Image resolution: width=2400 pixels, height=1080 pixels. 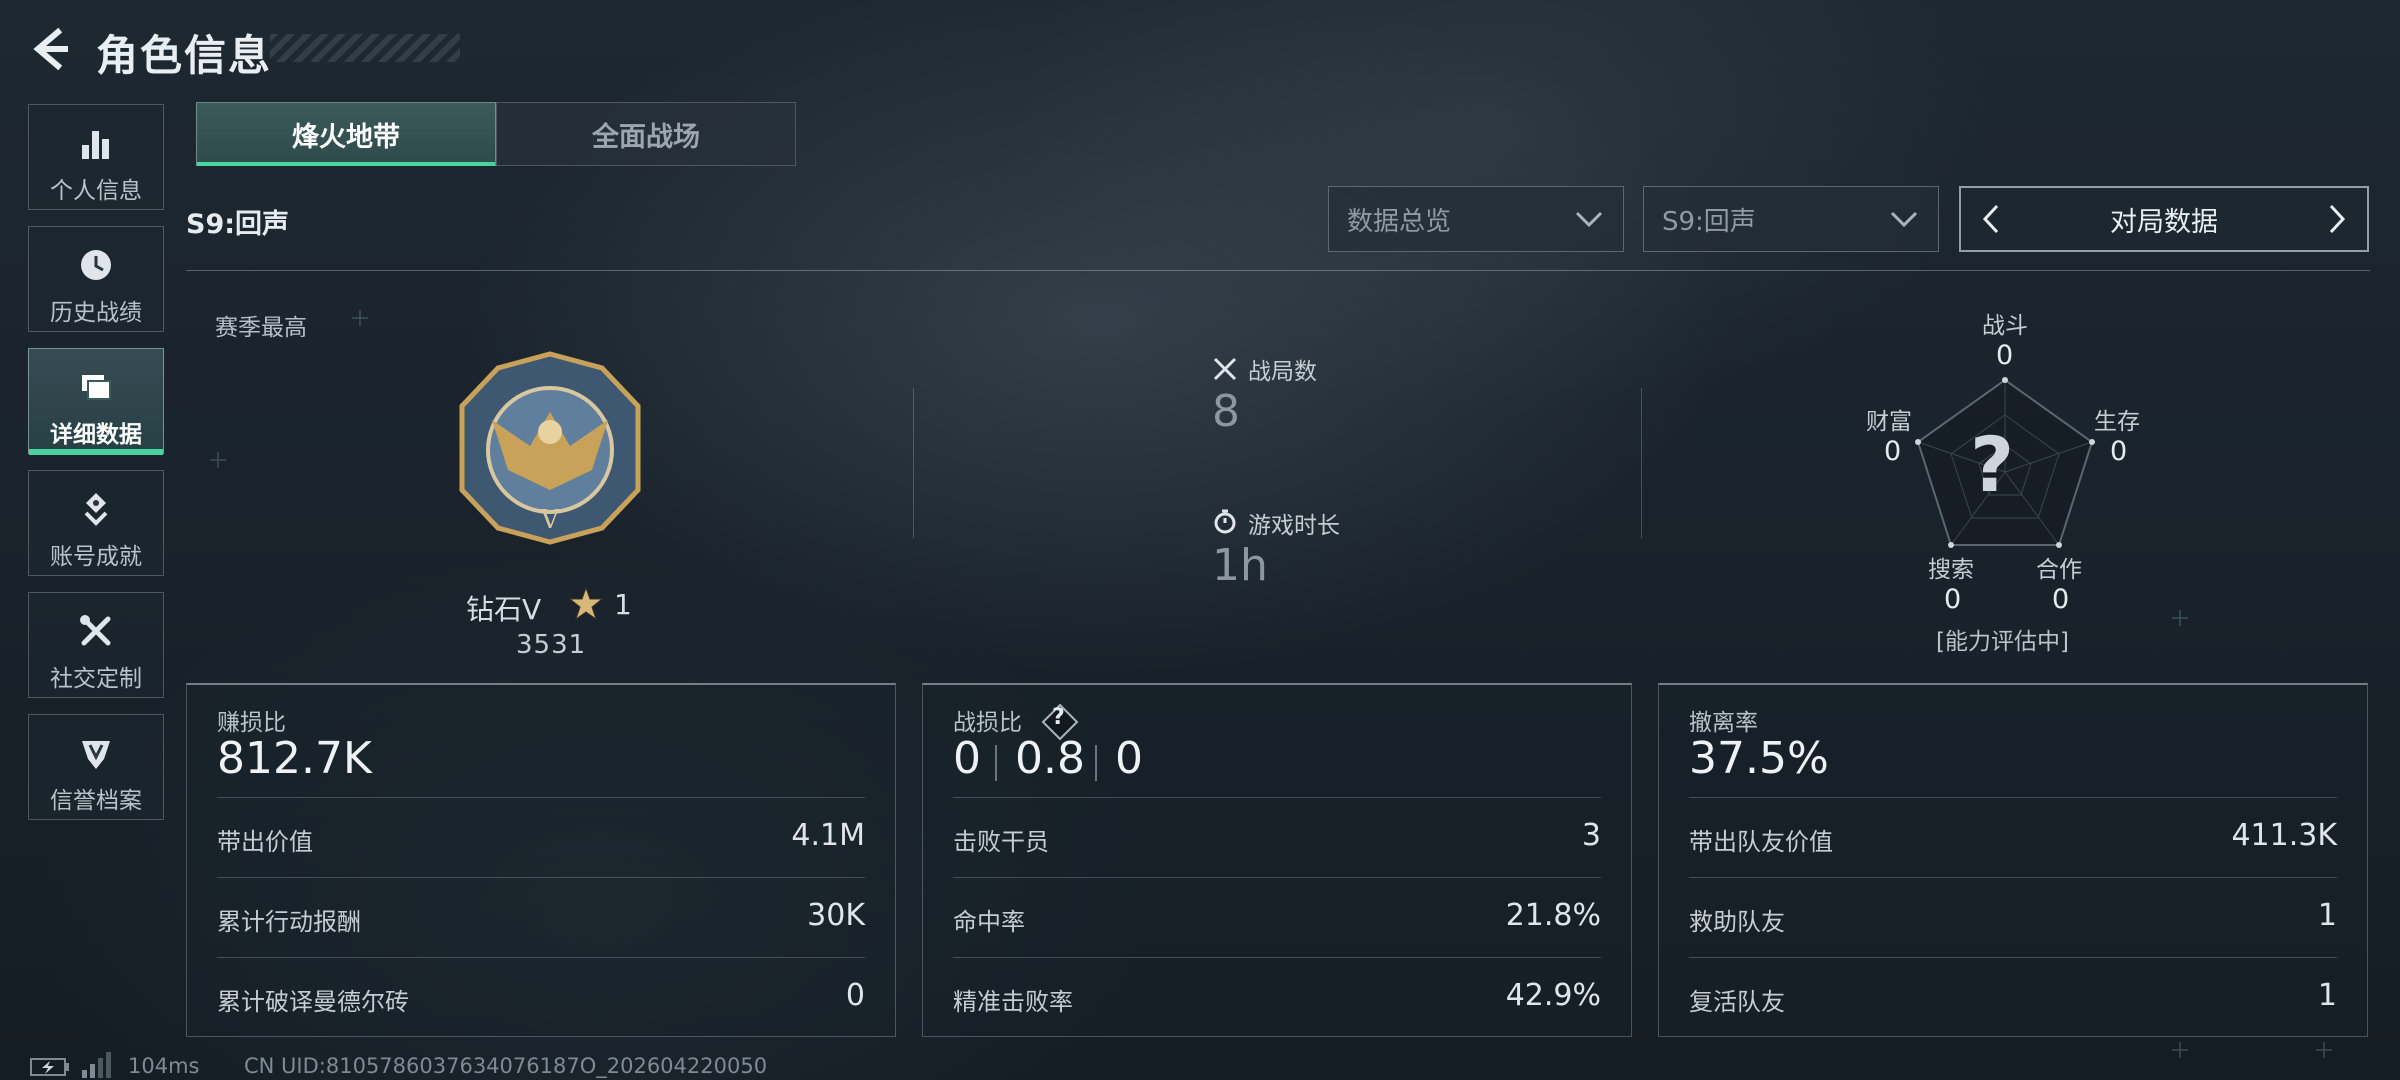 What do you see at coordinates (1277, 997) in the screenshot?
I see `stat-row: 精准击败率 42.9%` at bounding box center [1277, 997].